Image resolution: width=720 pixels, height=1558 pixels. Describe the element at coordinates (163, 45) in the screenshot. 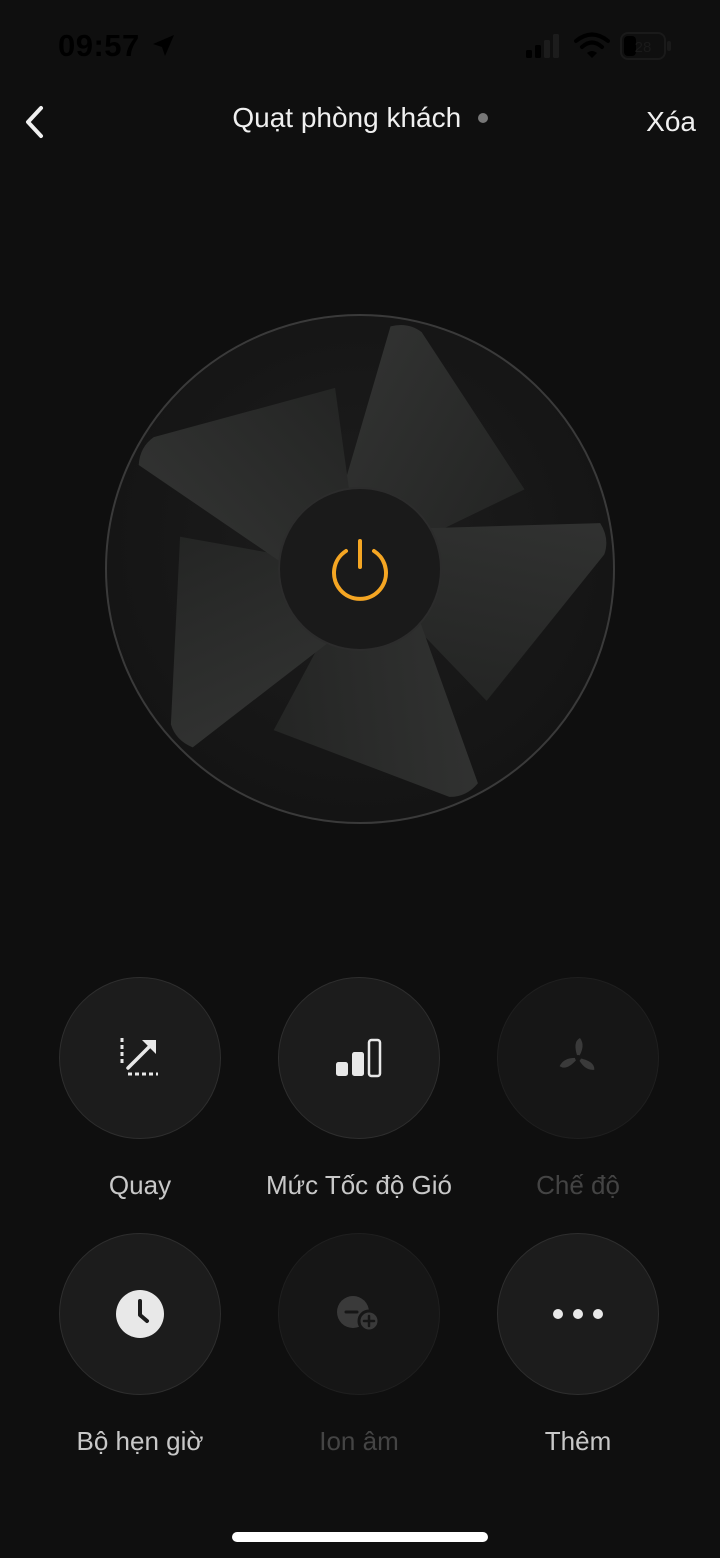

I see `location-arrow-icon` at that location.